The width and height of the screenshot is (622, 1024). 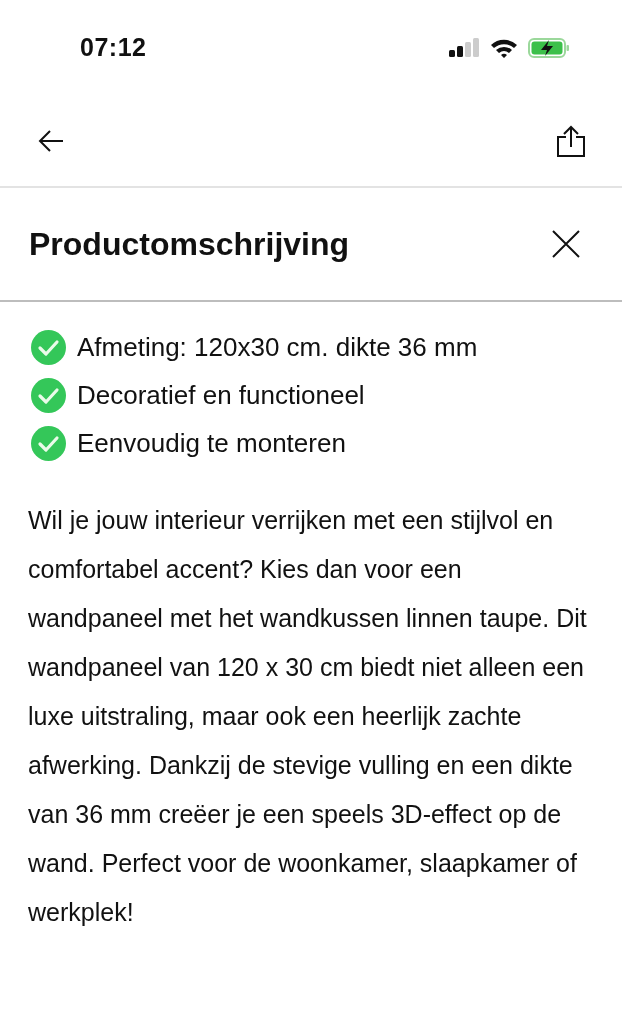 I want to click on share-icon, so click(x=571, y=140).